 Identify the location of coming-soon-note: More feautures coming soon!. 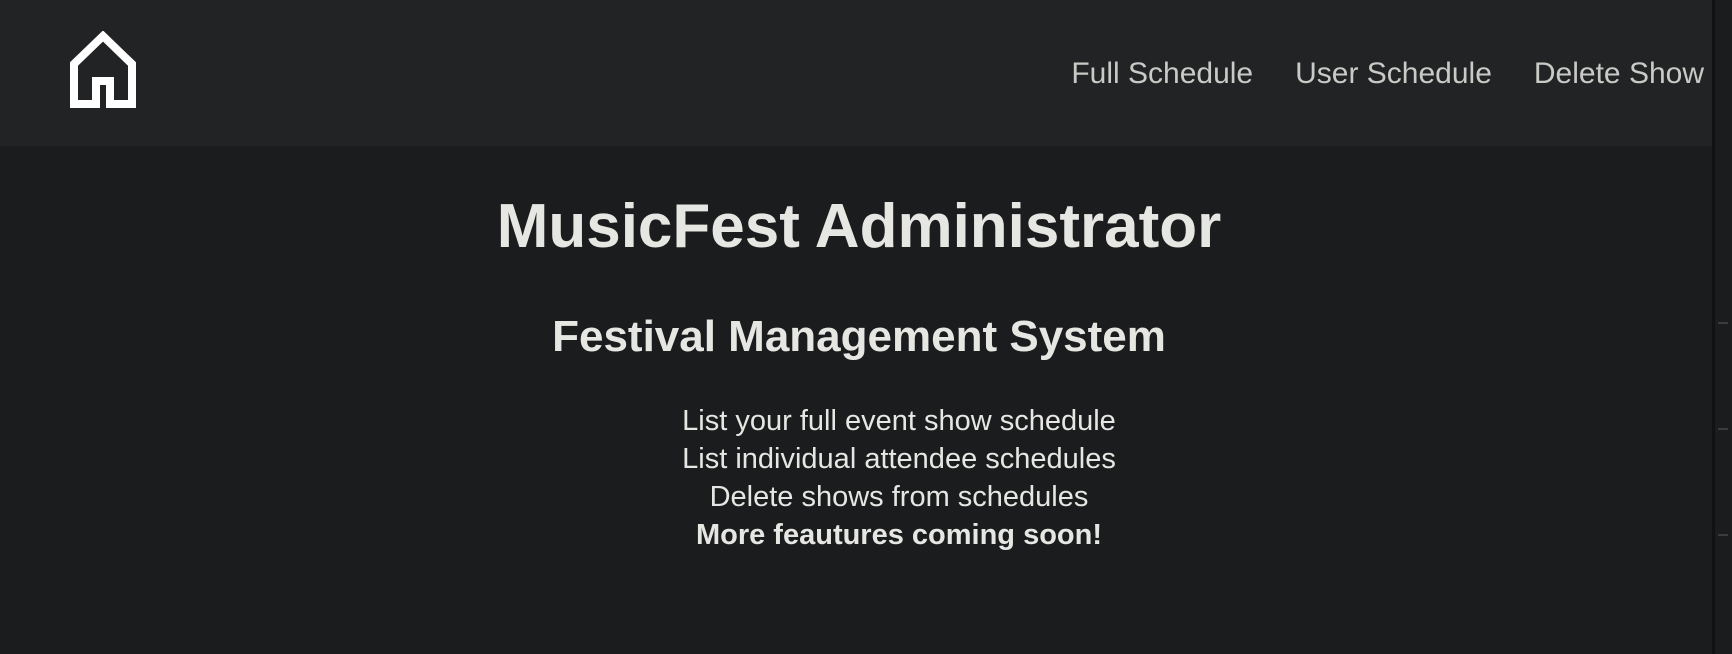
(899, 535).